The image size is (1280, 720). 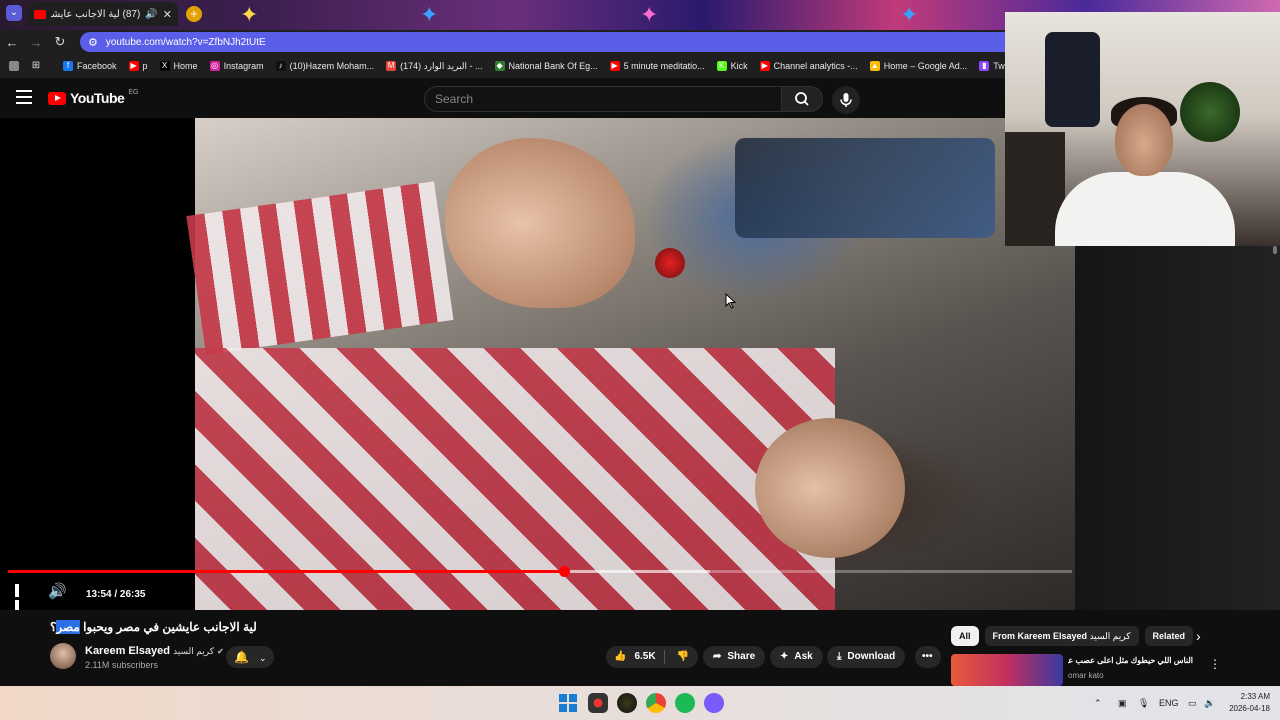 I want to click on like-button: 👍 6.5K, so click(x=631, y=657).